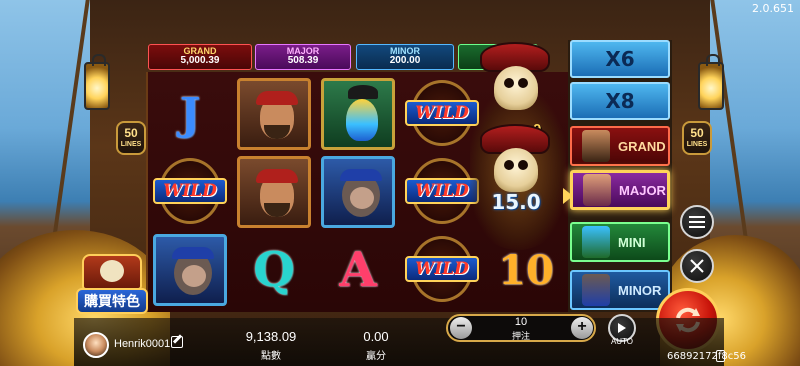 The width and height of the screenshot is (800, 366). I want to click on skull-multiplier: 15.0, so click(516, 202).